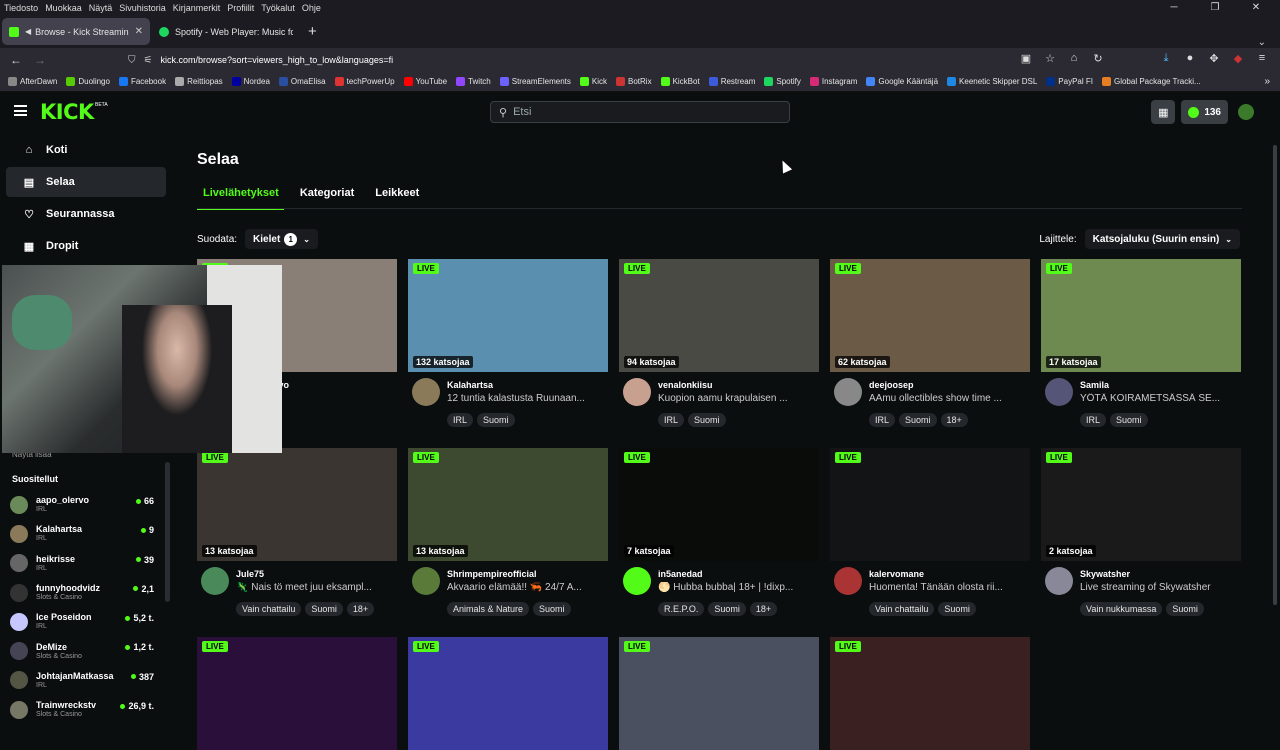 The image size is (1280, 750). I want to click on hamburger-menu-icon, so click(20, 110).